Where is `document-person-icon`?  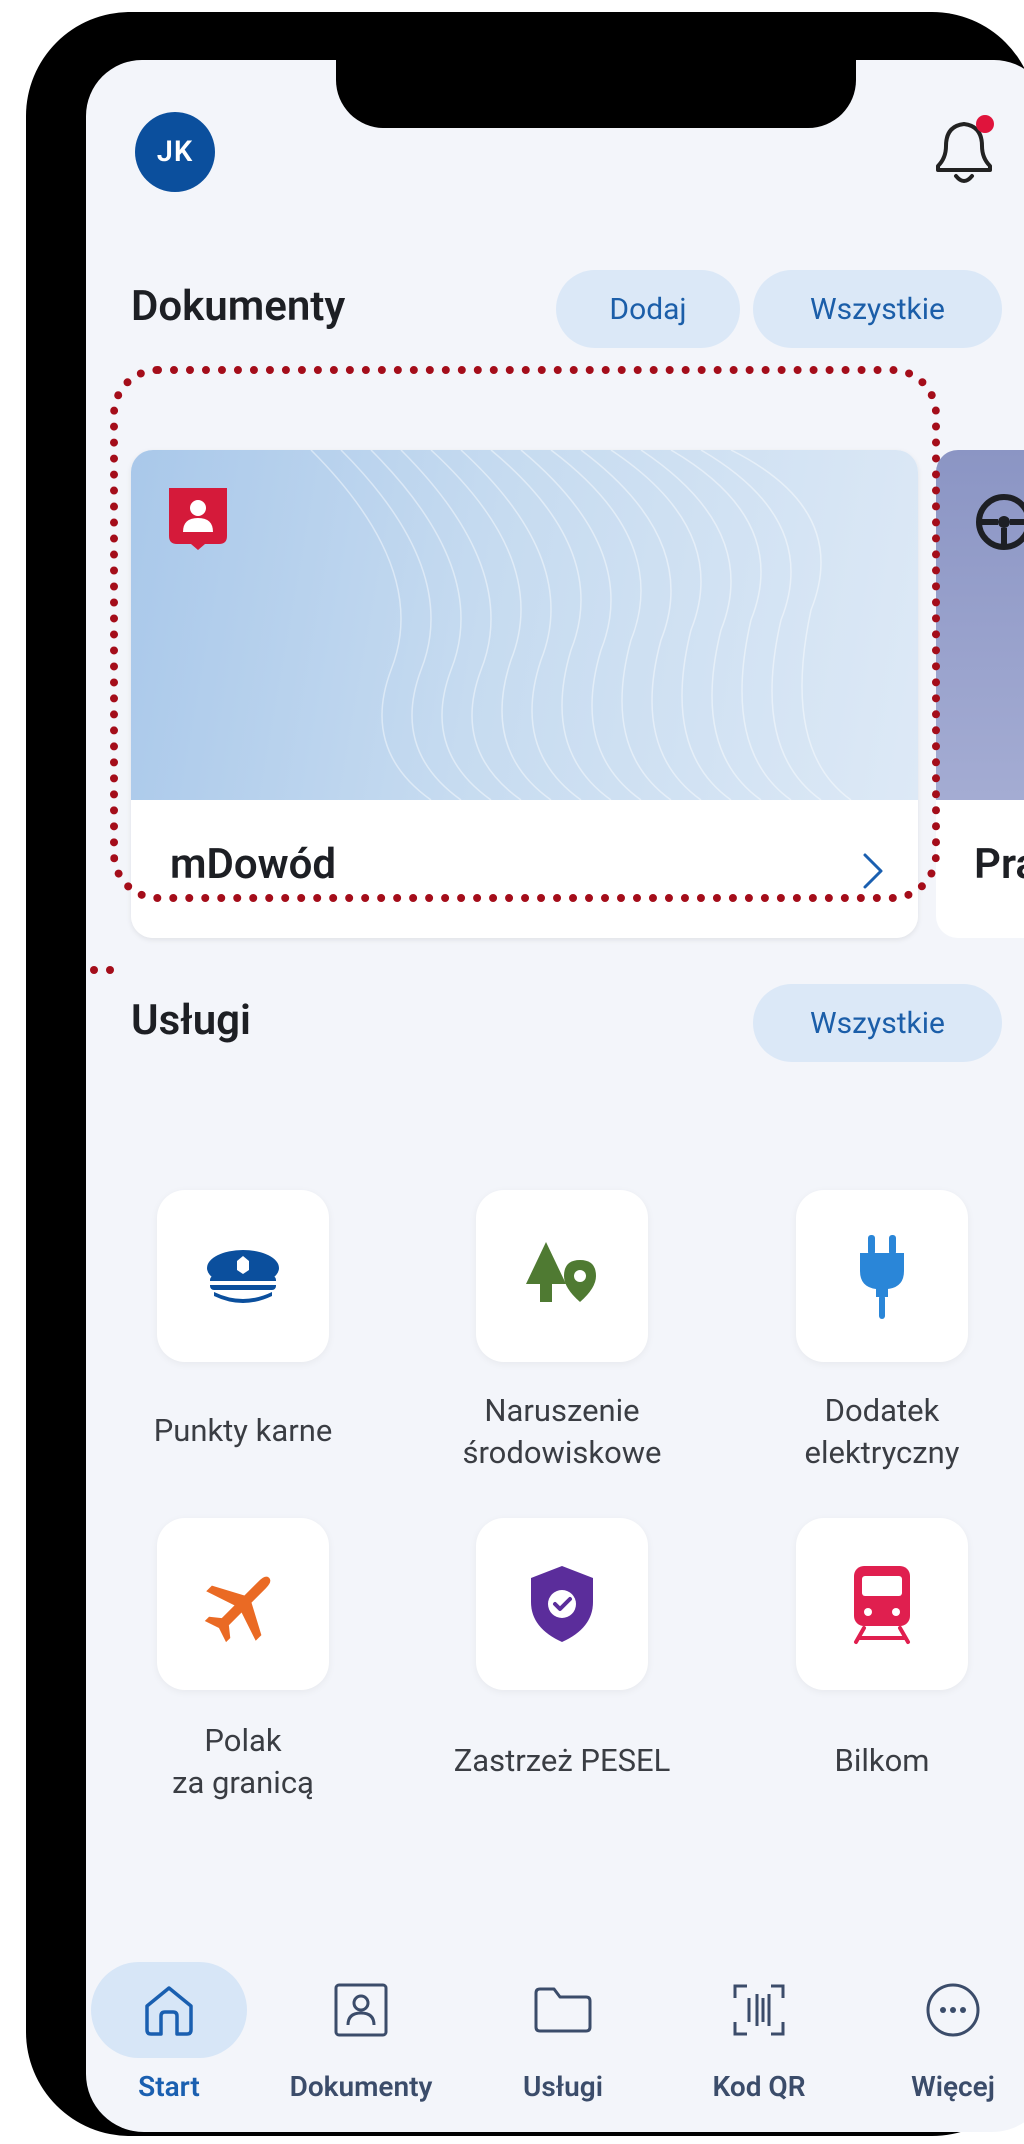
document-person-icon is located at coordinates (361, 2010).